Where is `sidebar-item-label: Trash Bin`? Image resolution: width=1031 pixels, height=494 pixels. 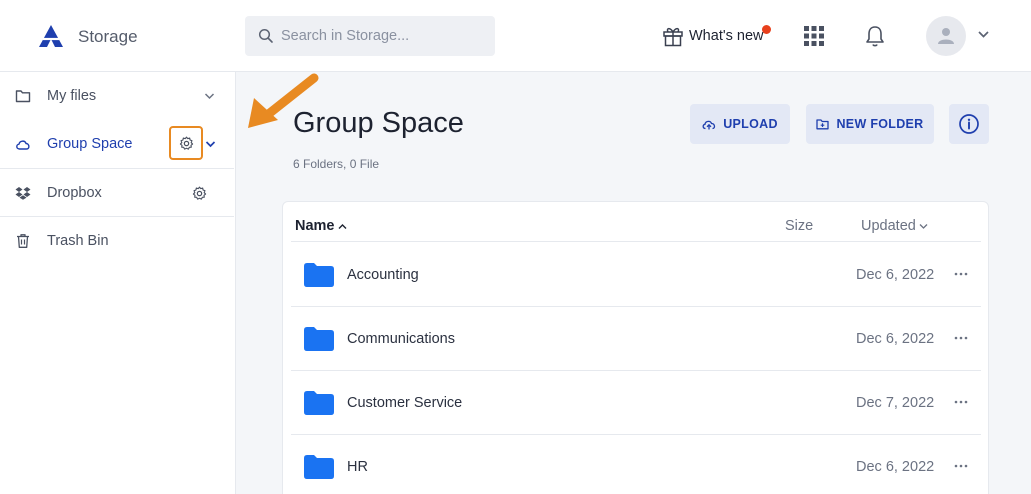
sidebar-item-label: Trash Bin is located at coordinates (78, 241).